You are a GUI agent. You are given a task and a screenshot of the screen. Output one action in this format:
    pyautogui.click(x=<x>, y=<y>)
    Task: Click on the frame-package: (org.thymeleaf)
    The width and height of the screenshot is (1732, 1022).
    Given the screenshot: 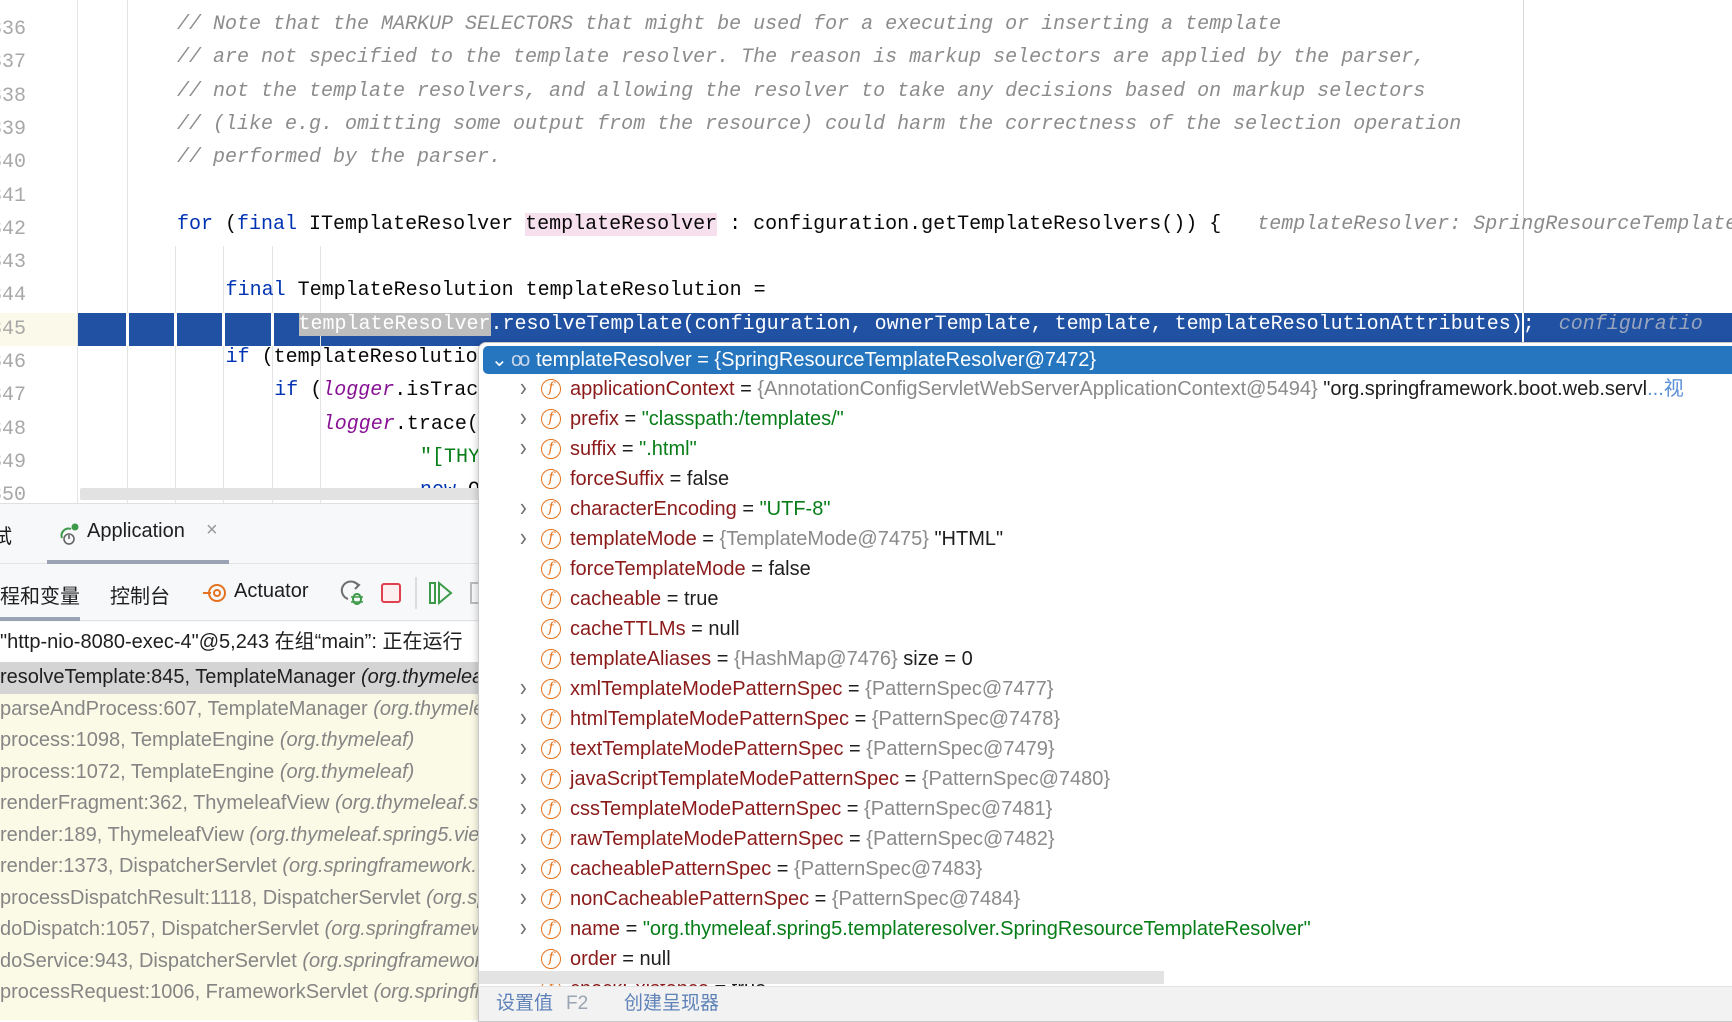 What is the action you would take?
    pyautogui.click(x=347, y=771)
    